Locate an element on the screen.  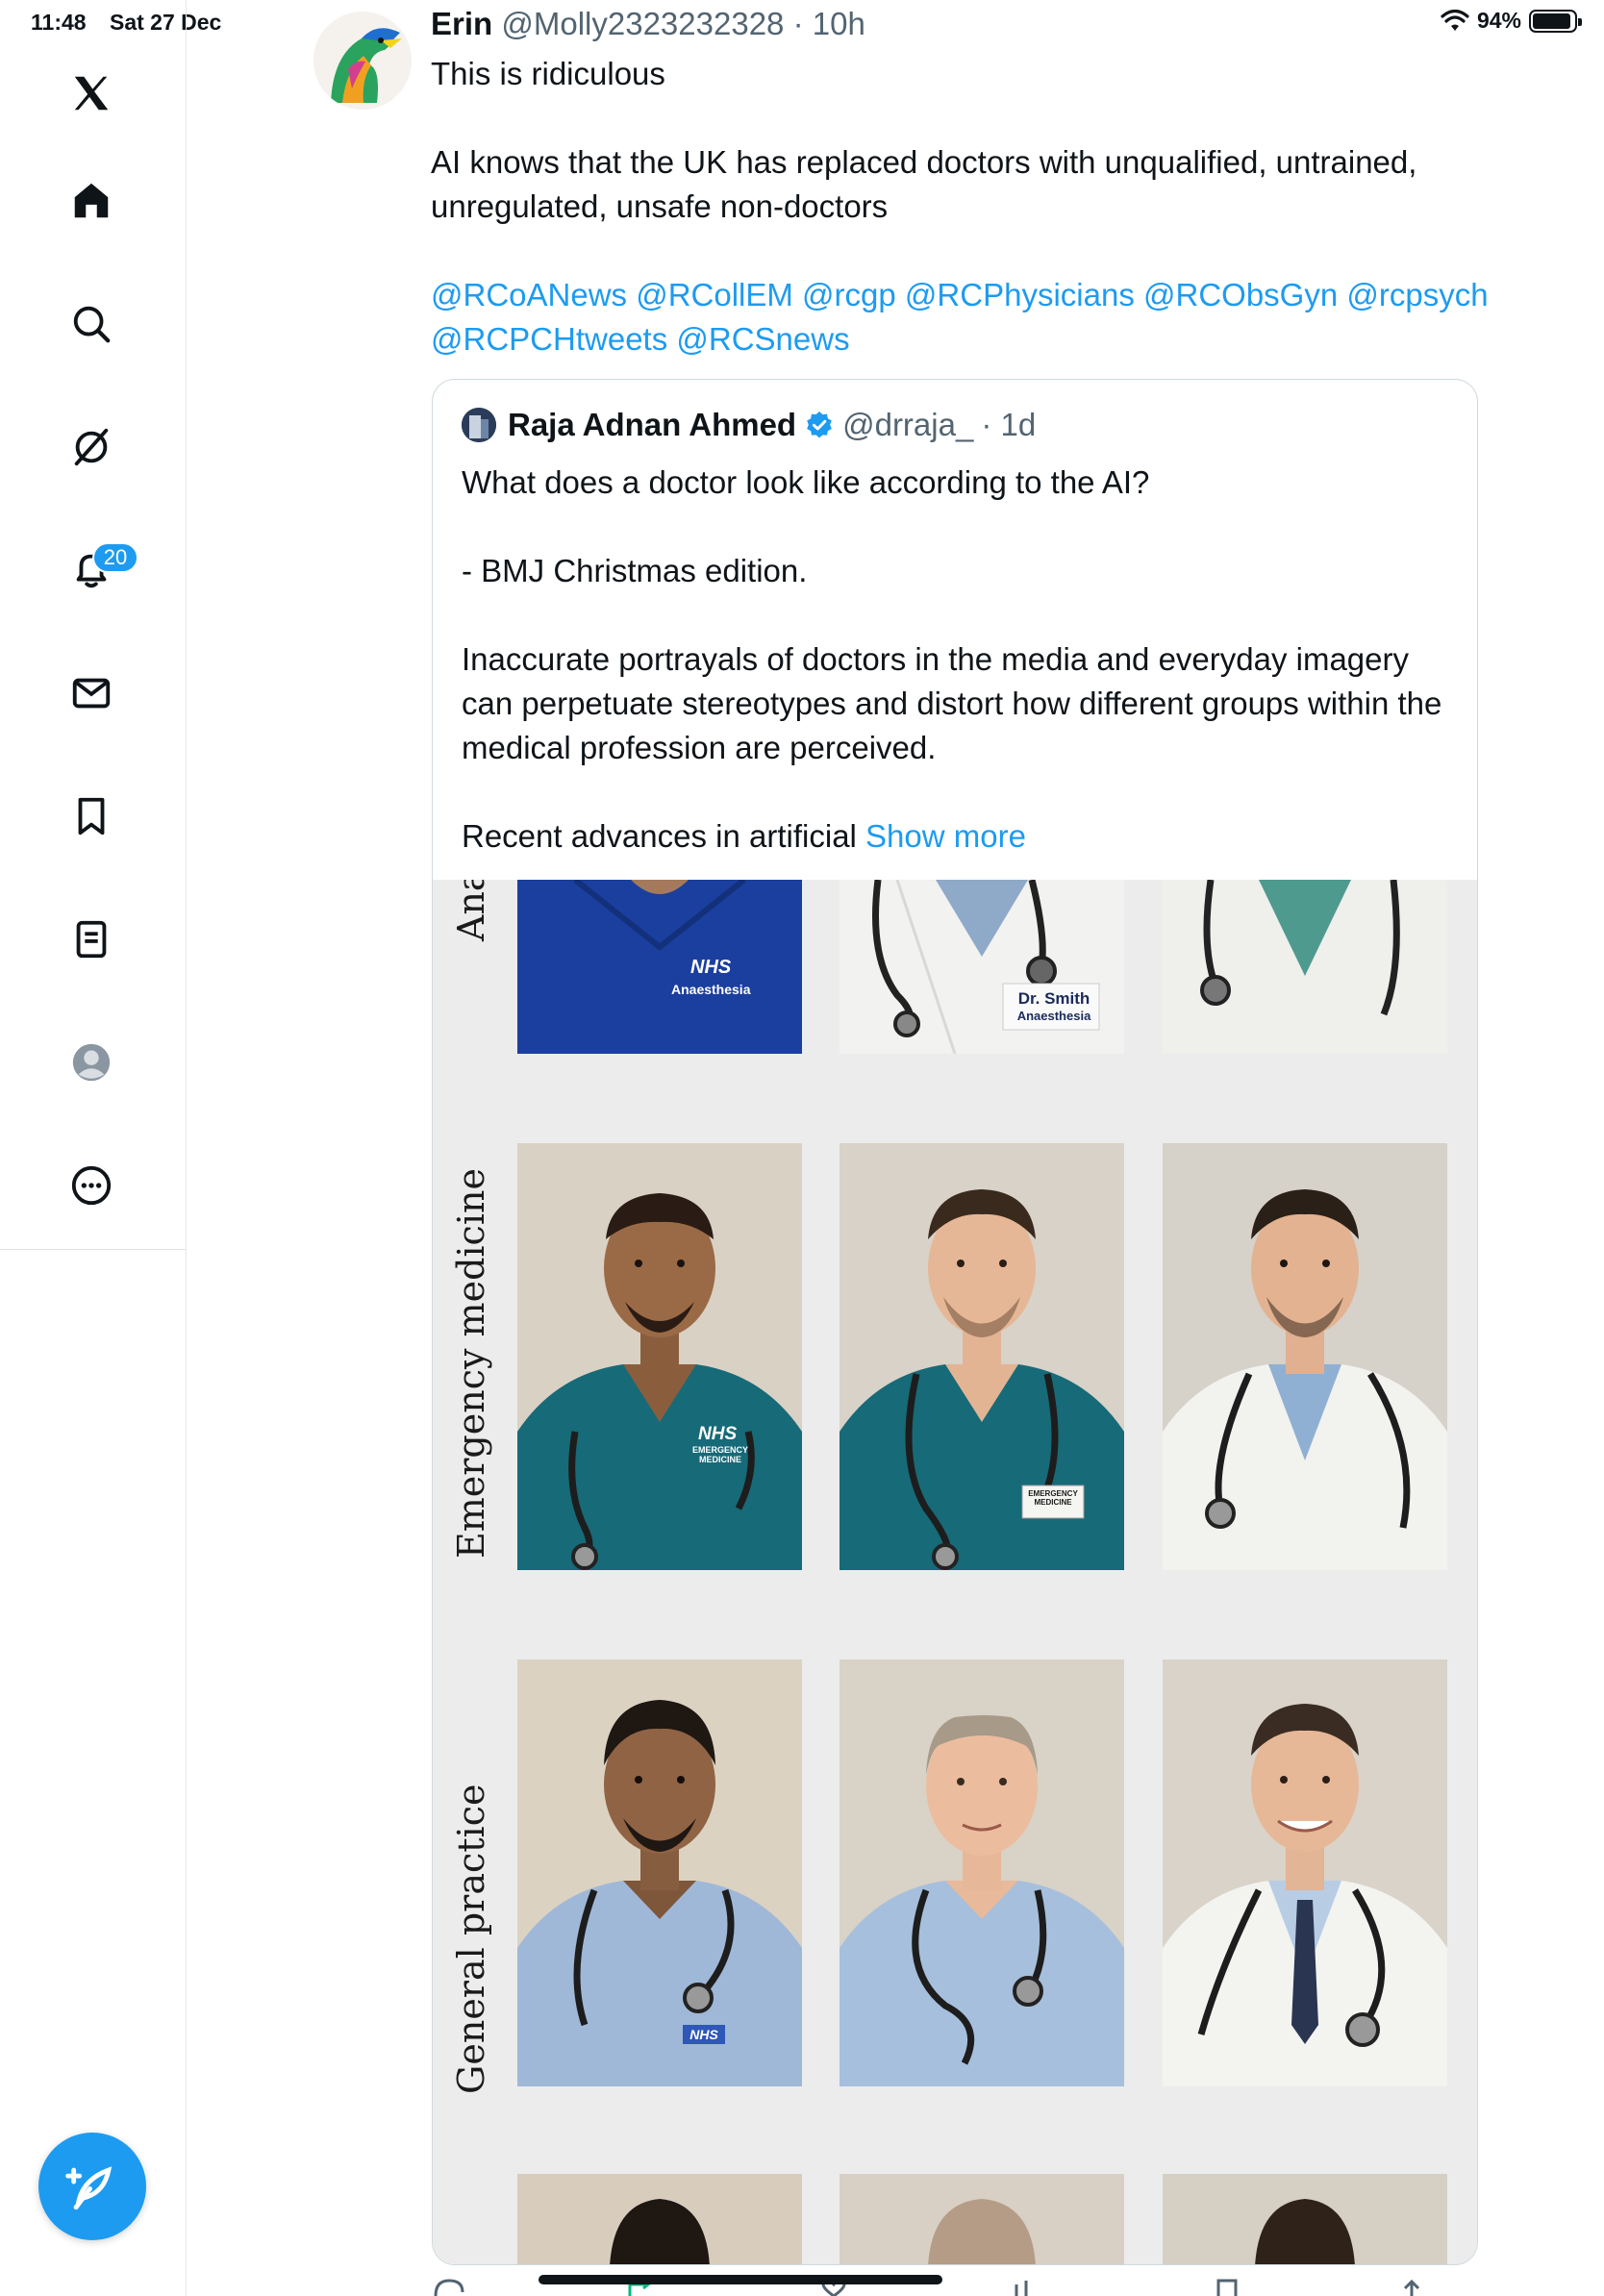
doctor-photo-emergency-2: EMERGENCY MEDICINE is located at coordinates (982, 1356).